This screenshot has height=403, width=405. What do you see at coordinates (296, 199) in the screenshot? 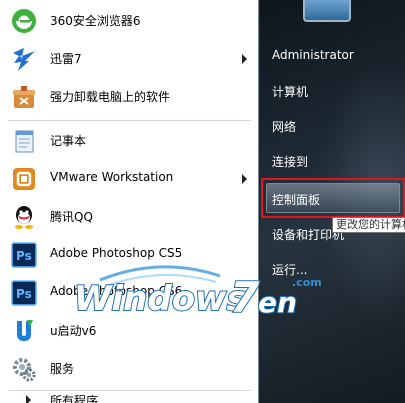
I see `right-item-control-panel: 控制面板` at bounding box center [296, 199].